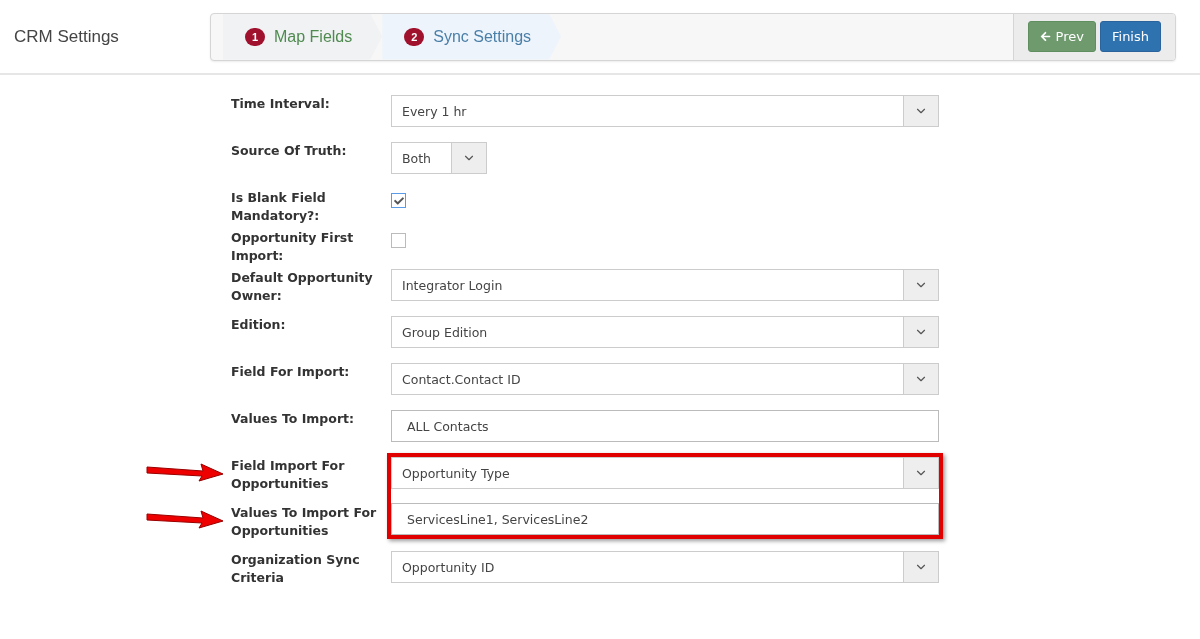 Image resolution: width=1200 pixels, height=639 pixels. Describe the element at coordinates (293, 419) in the screenshot. I see `field-label: Values To Import:` at that location.